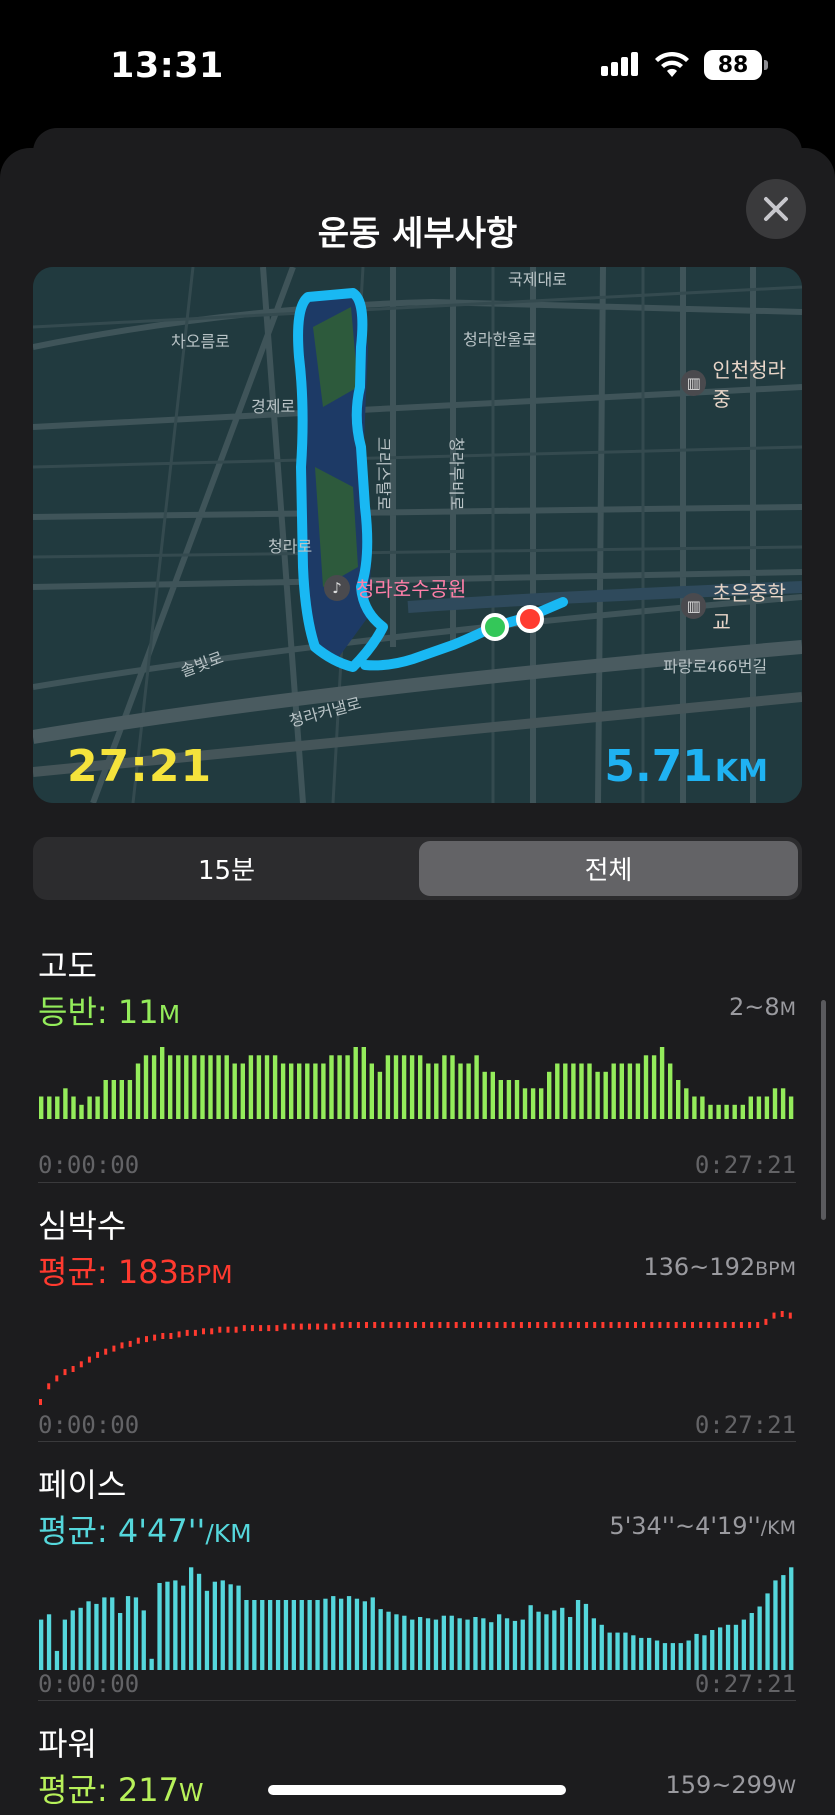 The width and height of the screenshot is (835, 1815). I want to click on home-indicator, so click(417, 1790).